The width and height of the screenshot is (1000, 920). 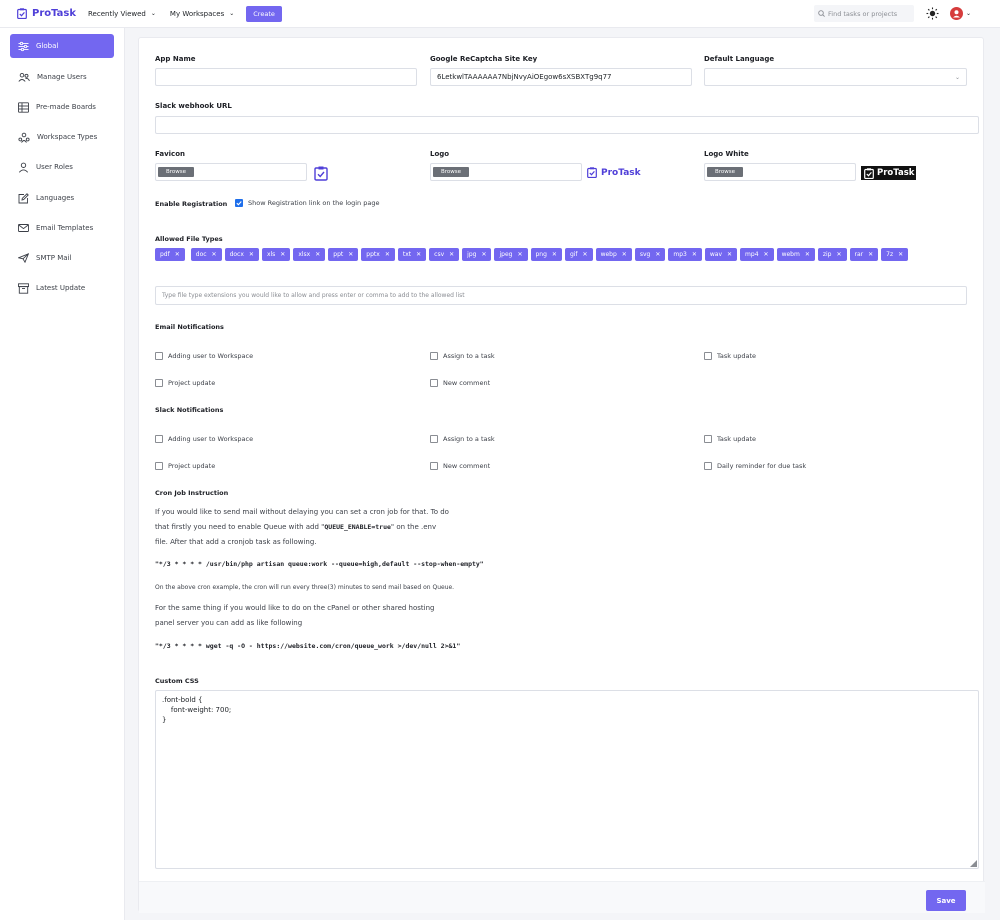 I want to click on slack-notify-task-update-checkbox: Task update, so click(x=730, y=439).